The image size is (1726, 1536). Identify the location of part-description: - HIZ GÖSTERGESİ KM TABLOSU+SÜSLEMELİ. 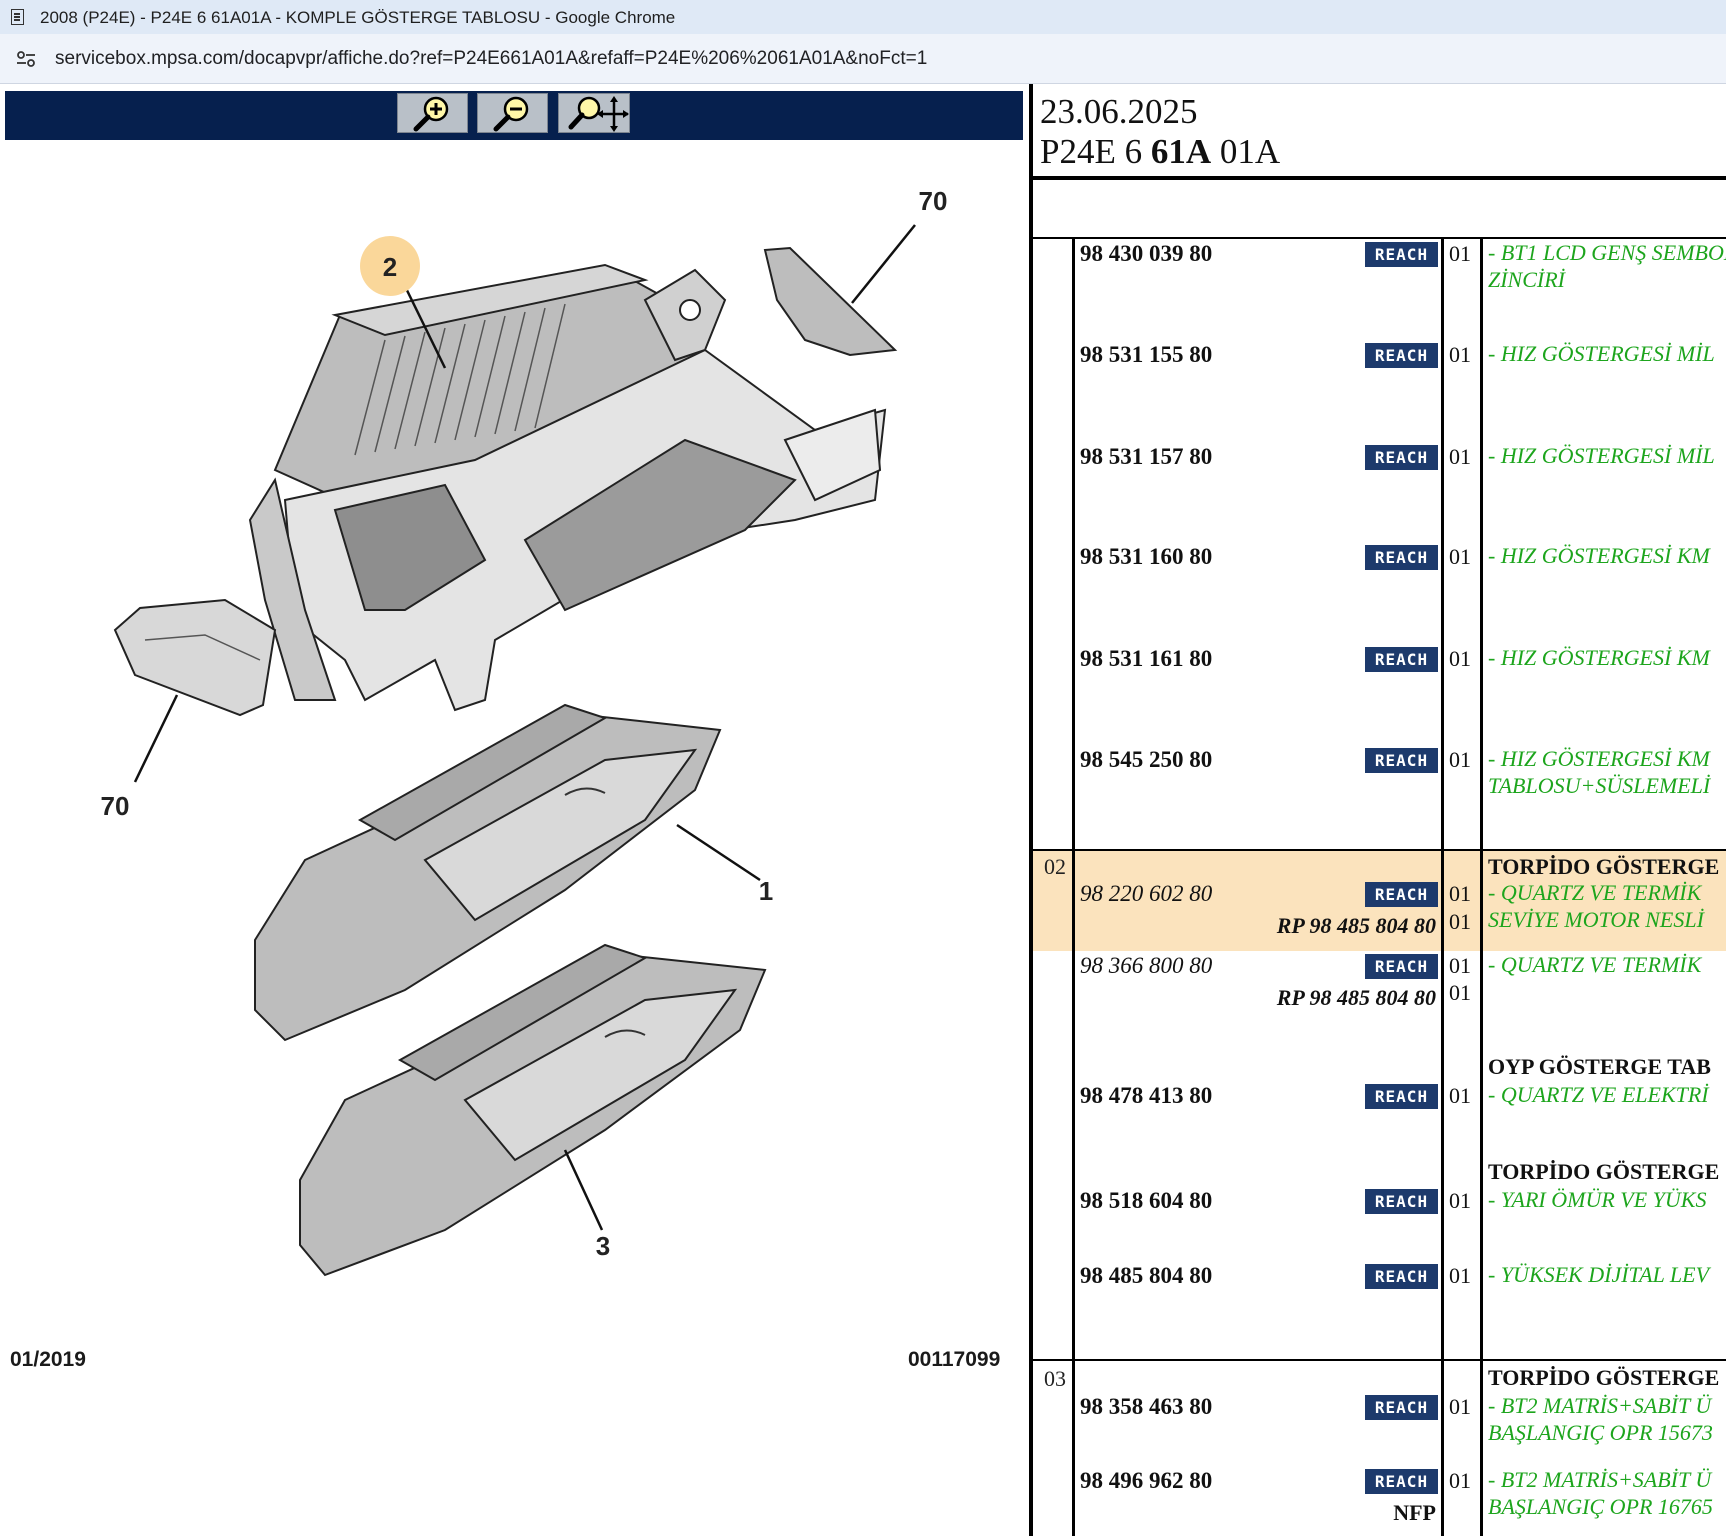
(1599, 772).